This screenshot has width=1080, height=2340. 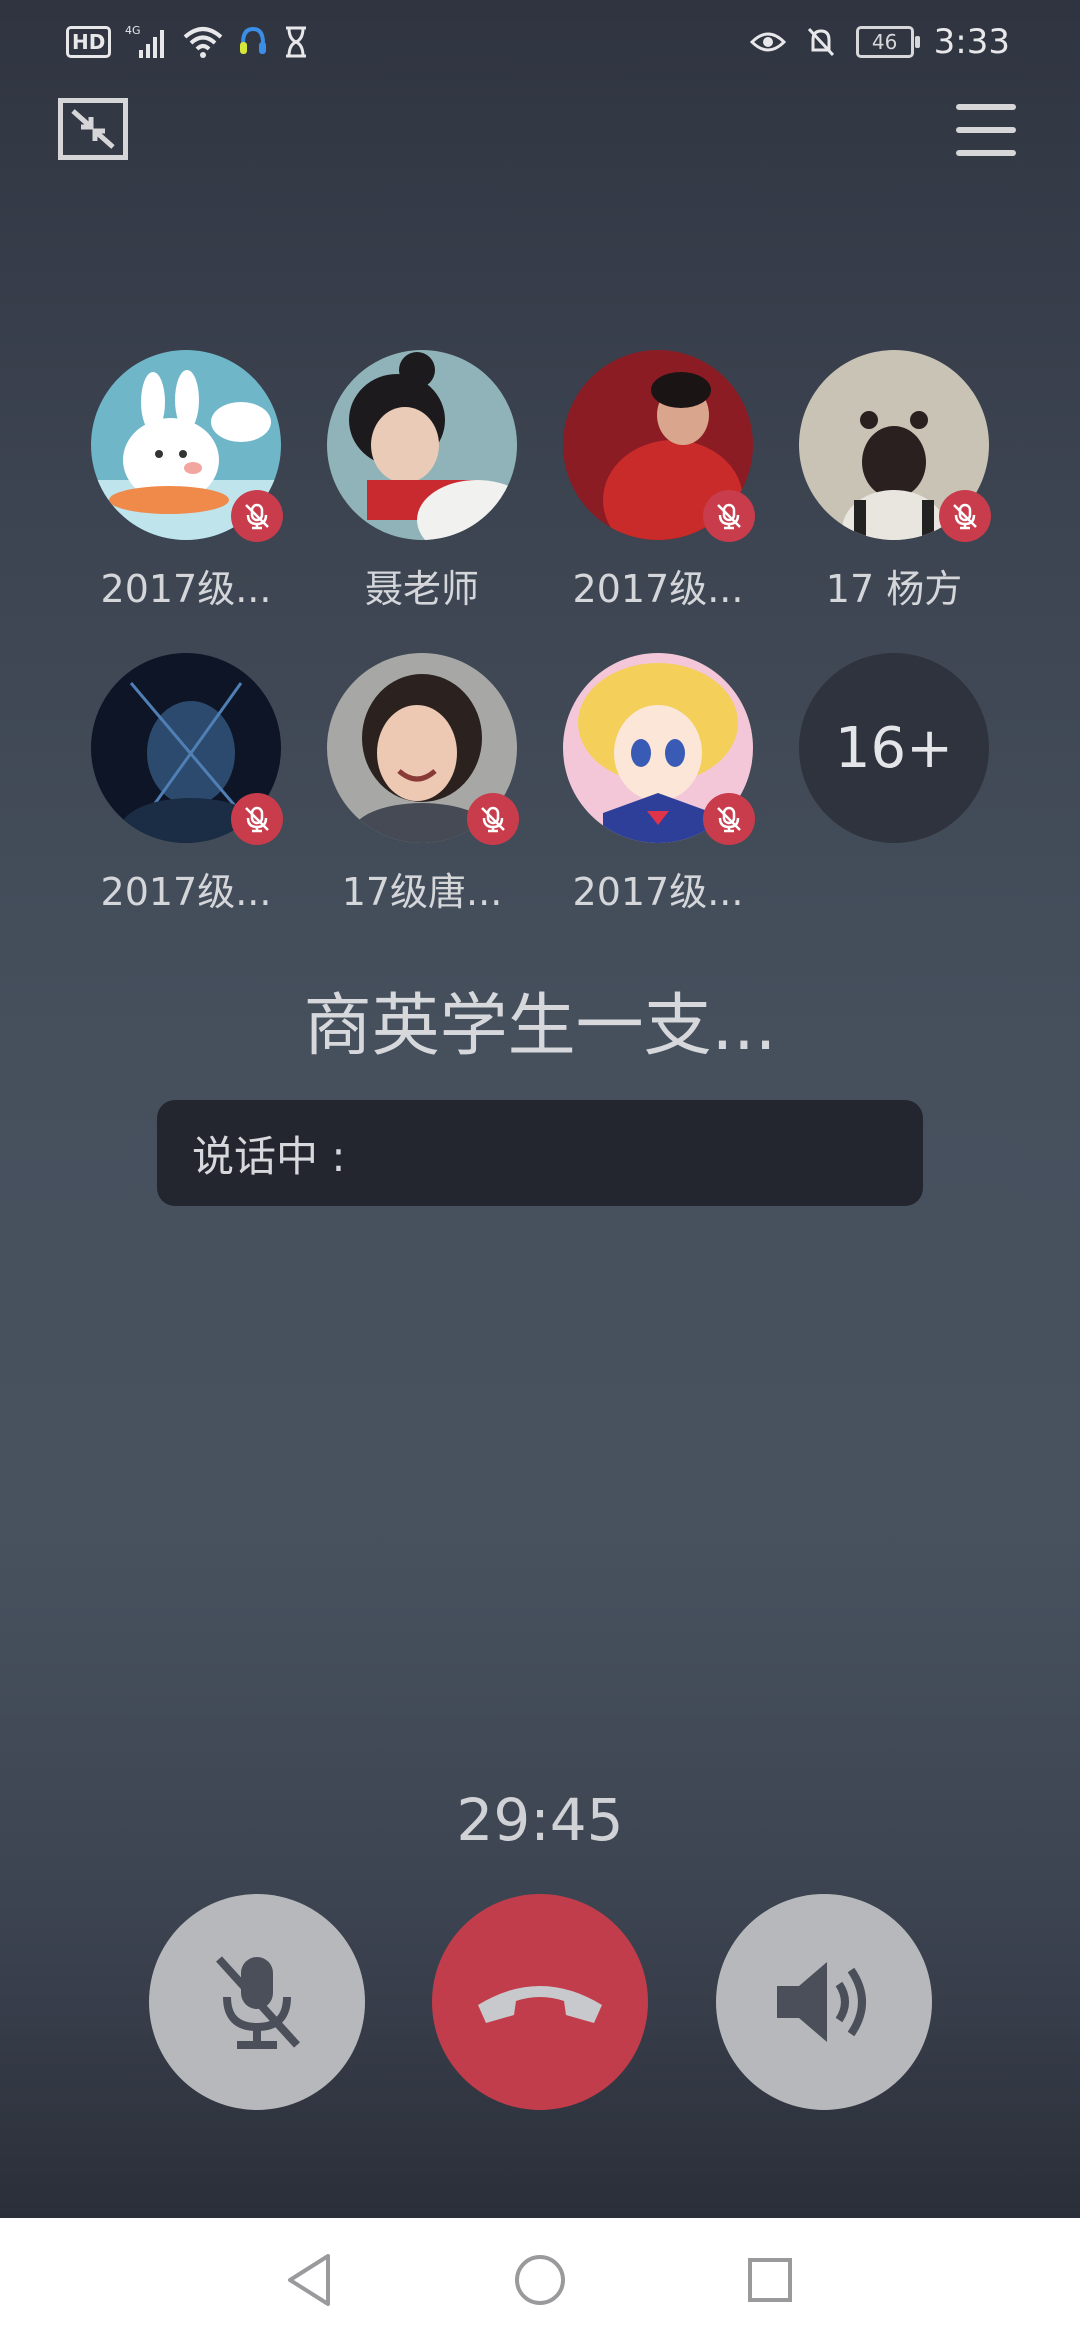 I want to click on shrink-arrows-icon, so click(x=93, y=129).